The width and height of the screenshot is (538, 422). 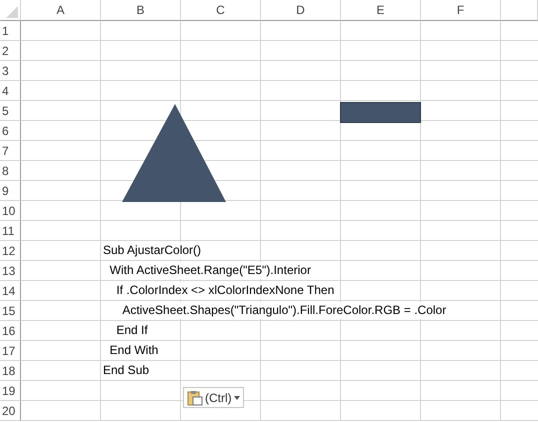 I want to click on row-header: 12, so click(x=10, y=251).